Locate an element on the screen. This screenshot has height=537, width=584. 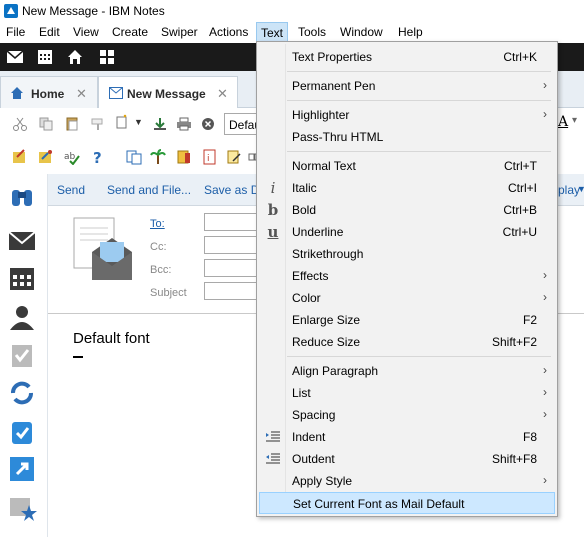
menu-file: File is located at coordinates (15, 32).